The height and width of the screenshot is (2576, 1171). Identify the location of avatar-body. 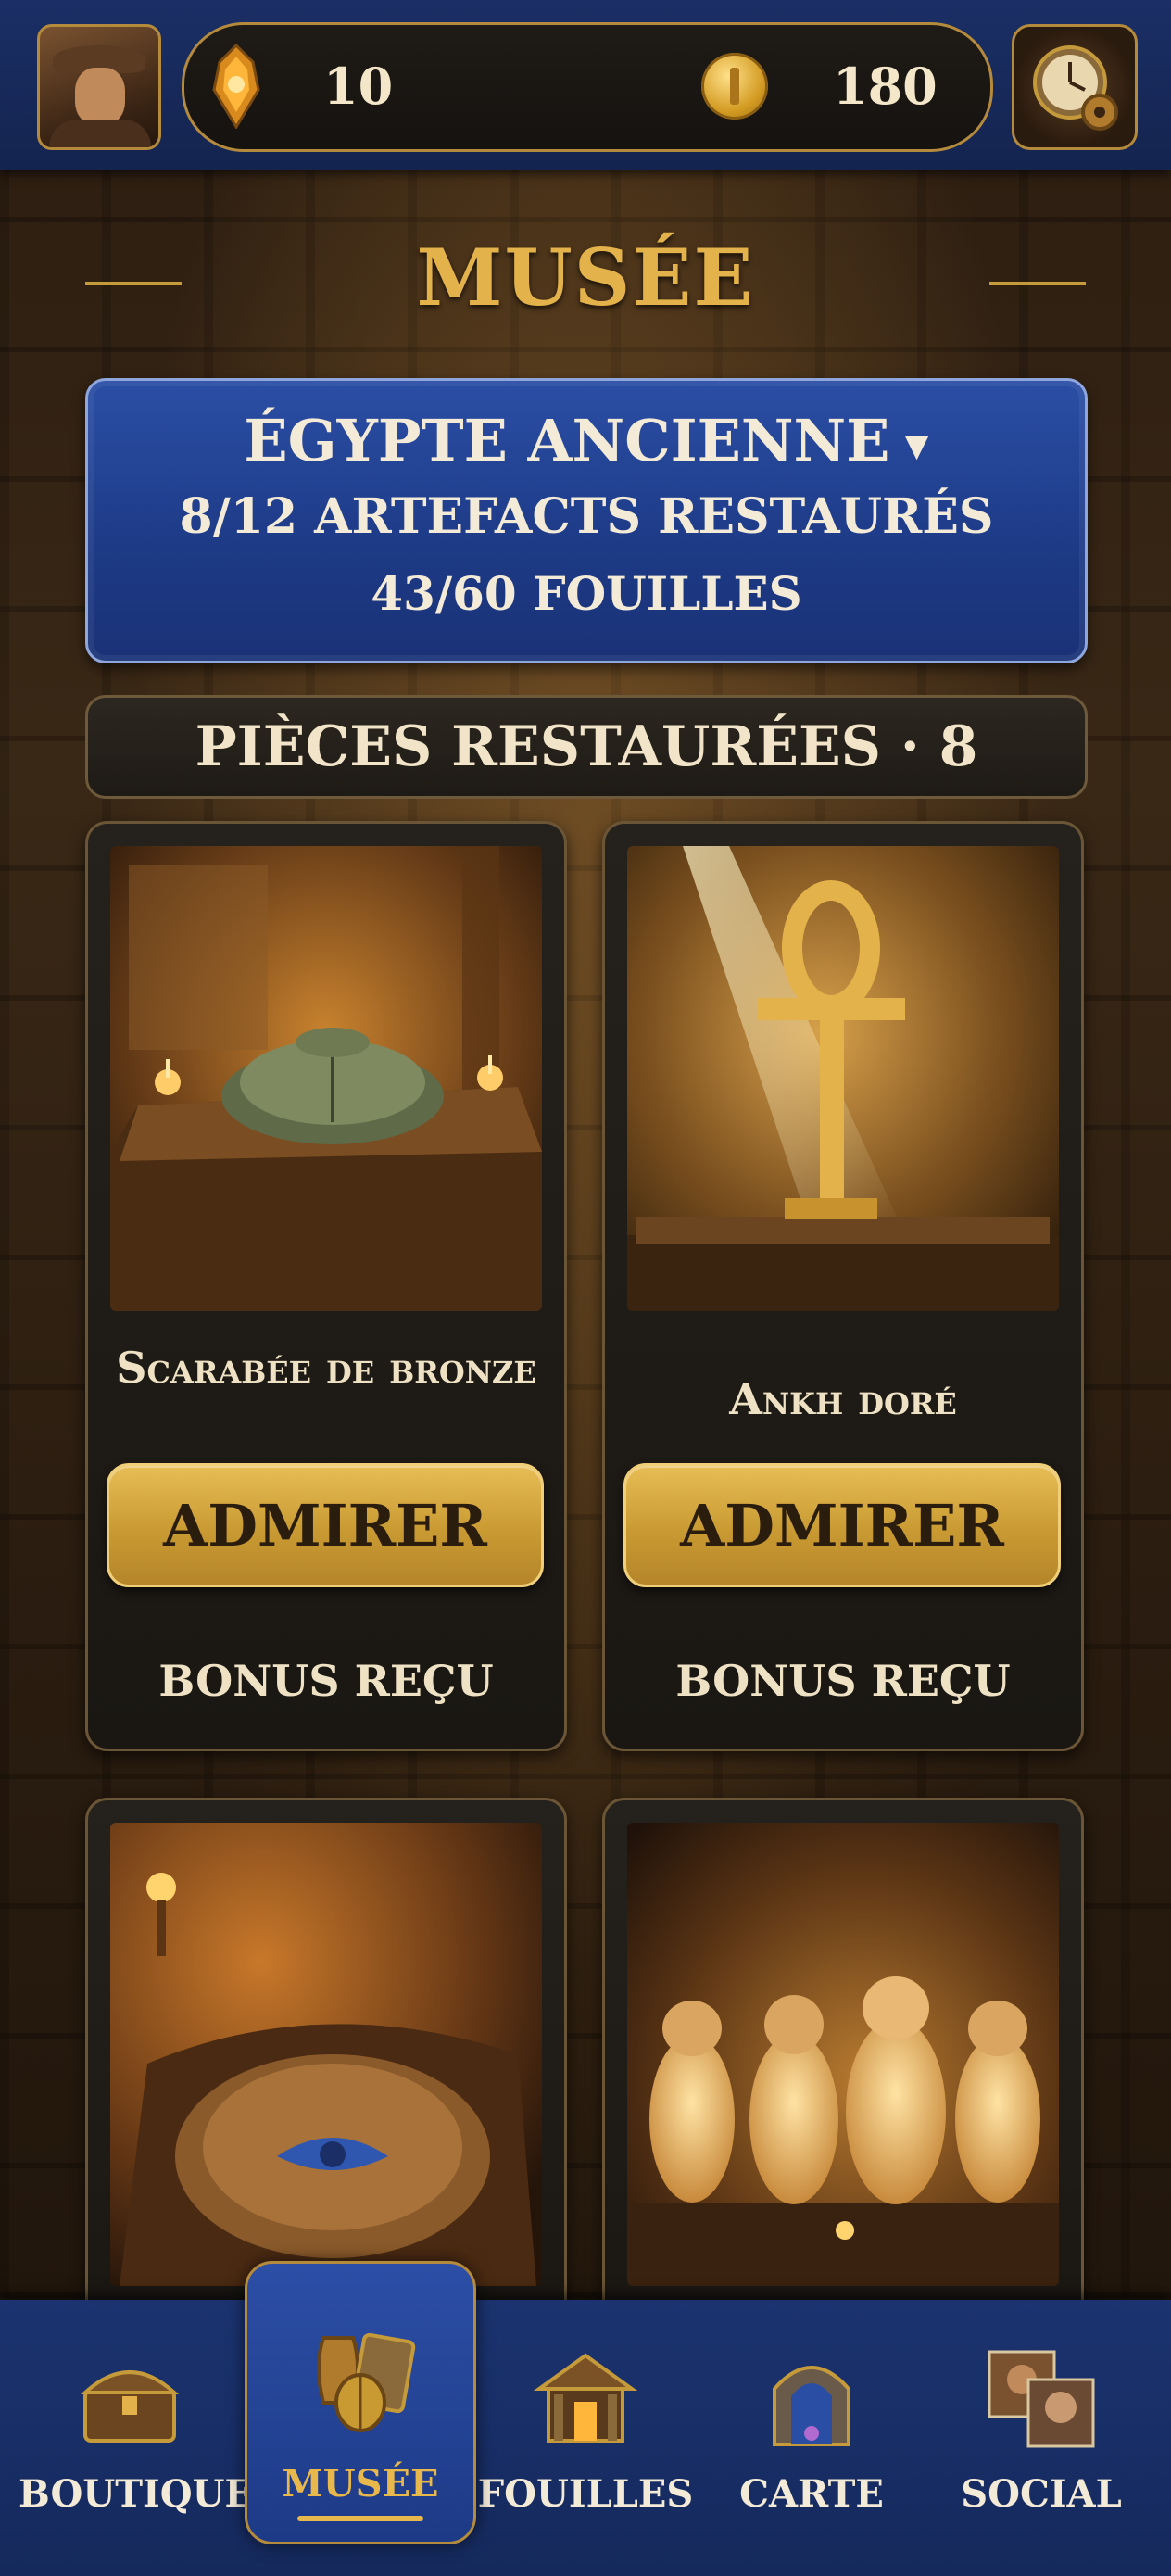
(100, 133).